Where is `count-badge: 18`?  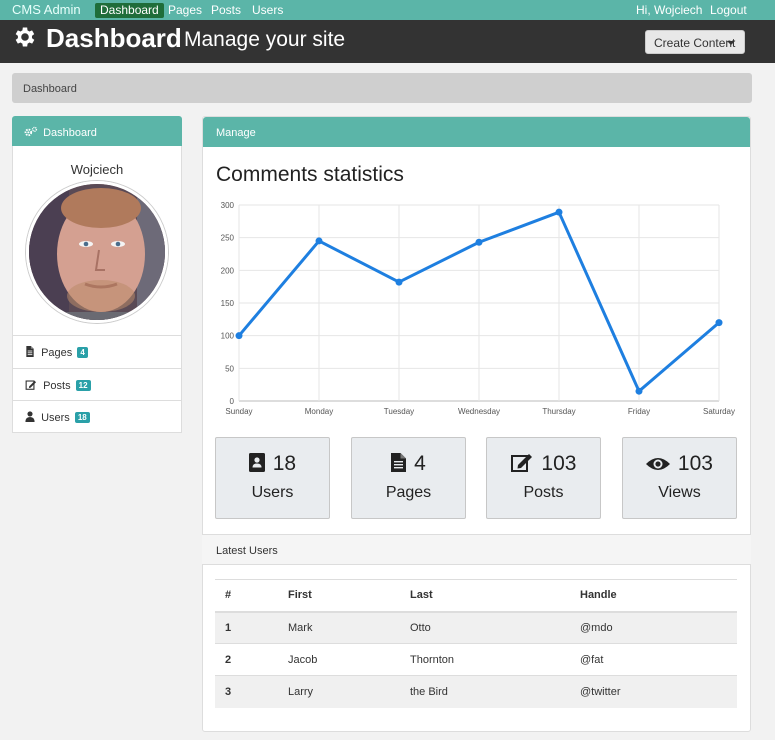
count-badge: 18 is located at coordinates (82, 417).